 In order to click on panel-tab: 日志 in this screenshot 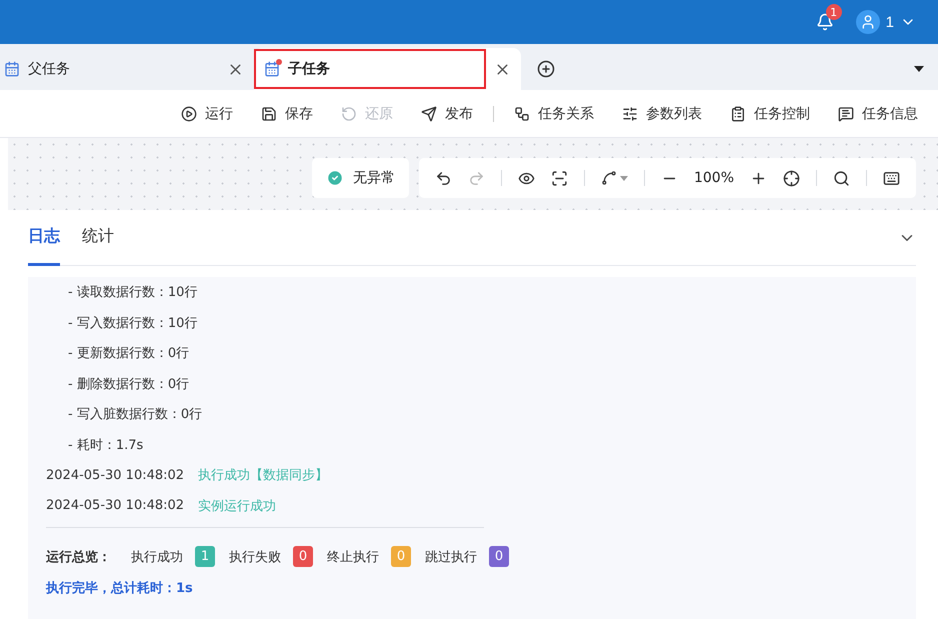, I will do `click(44, 238)`.